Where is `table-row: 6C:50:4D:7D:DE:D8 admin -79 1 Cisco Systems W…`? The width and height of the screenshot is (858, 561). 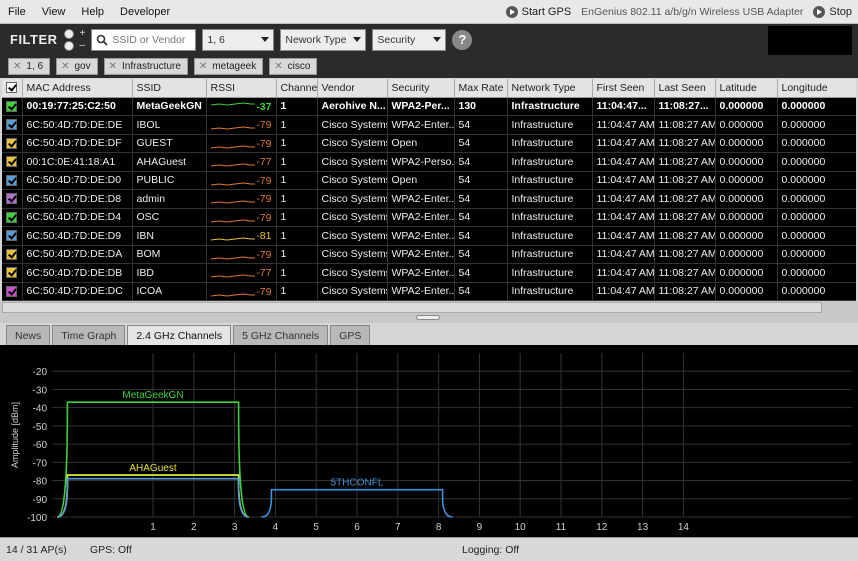 table-row: 6C:50:4D:7D:DE:D8 admin -79 1 Cisco Systems W… is located at coordinates (429, 199).